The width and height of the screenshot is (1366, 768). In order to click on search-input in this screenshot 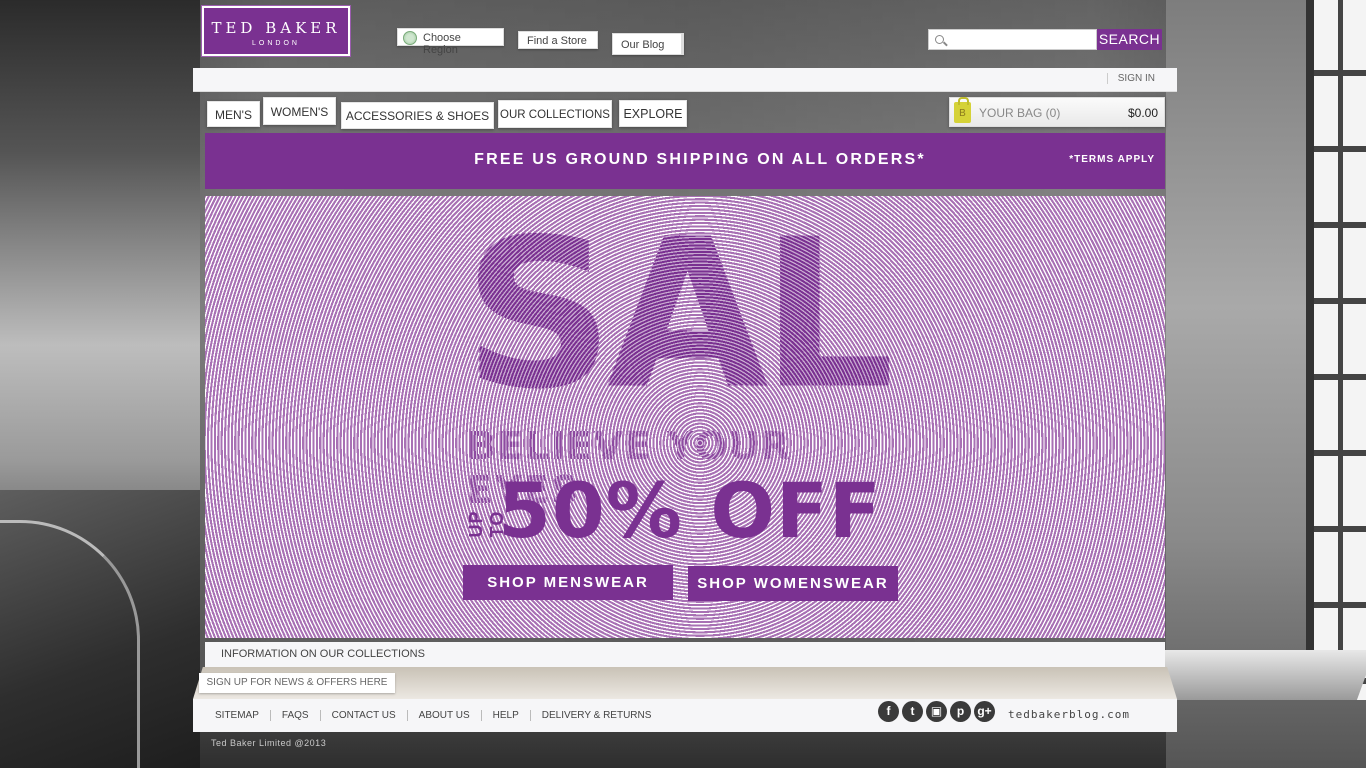, I will do `click(1022, 40)`.